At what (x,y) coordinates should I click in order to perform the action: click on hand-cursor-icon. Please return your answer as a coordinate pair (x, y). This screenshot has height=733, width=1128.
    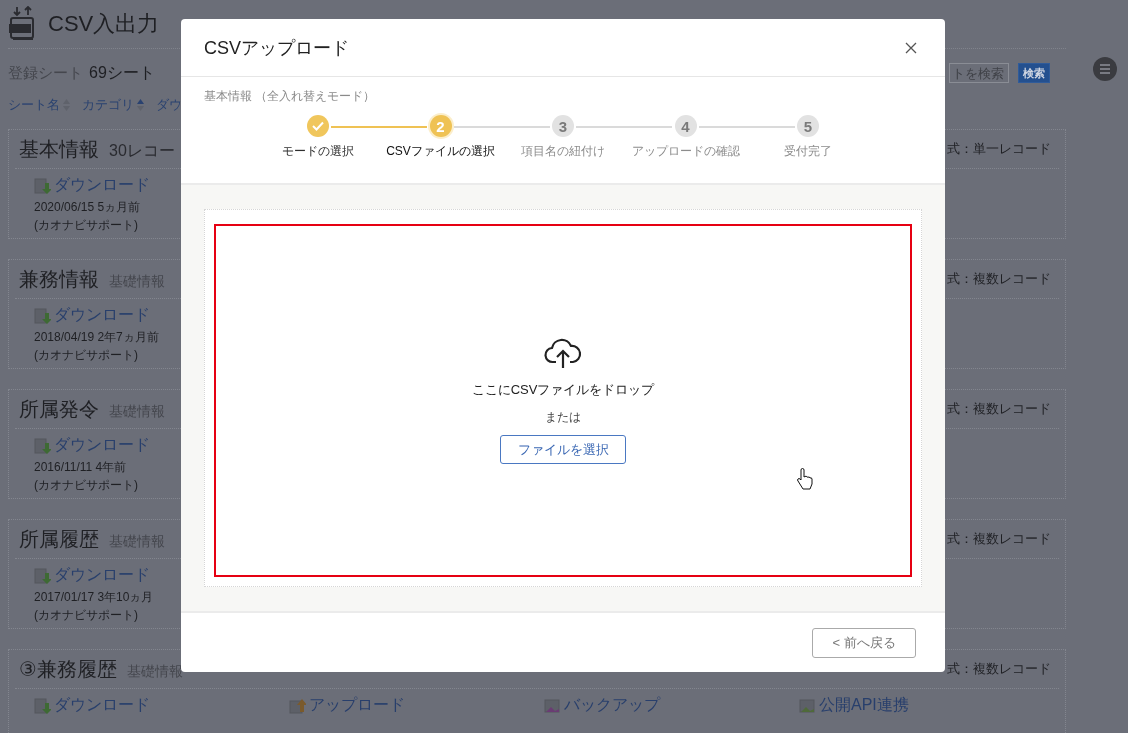
    Looking at the image, I should click on (804, 479).